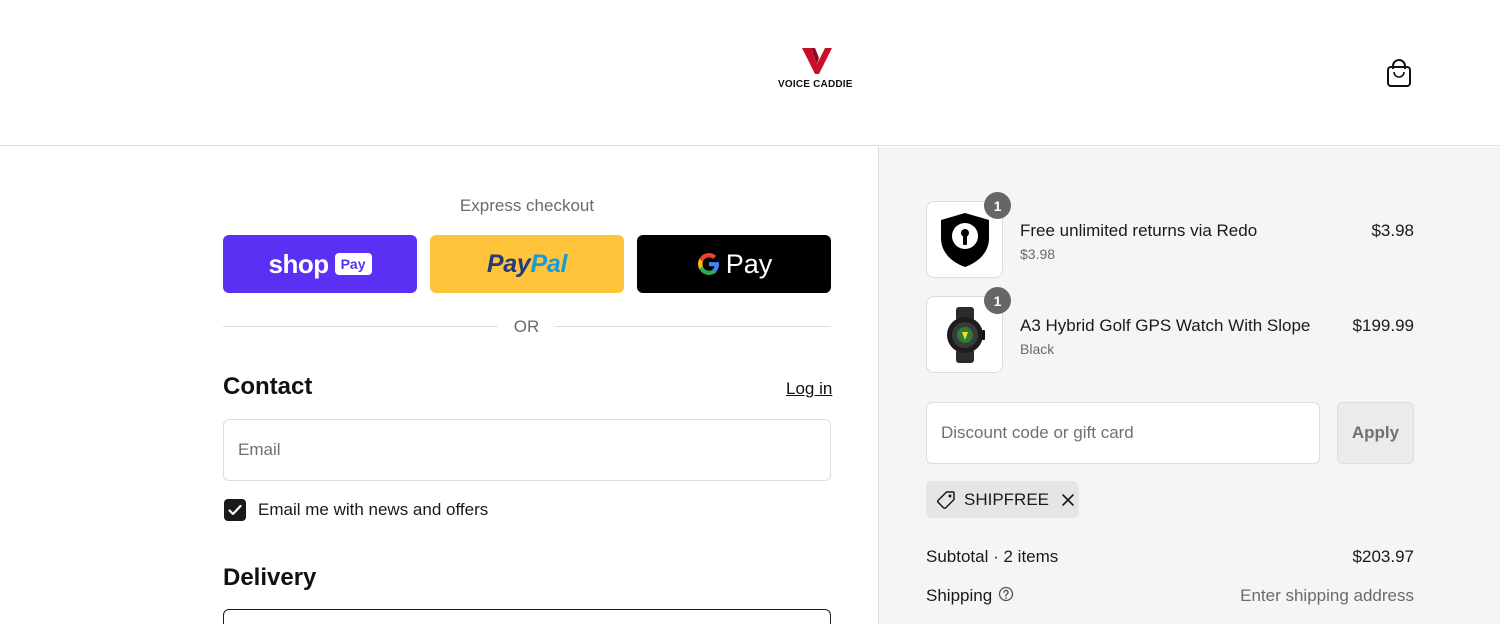 This screenshot has height=624, width=1500. What do you see at coordinates (526, 326) in the screenshot?
I see `or-divider-label: OR` at bounding box center [526, 326].